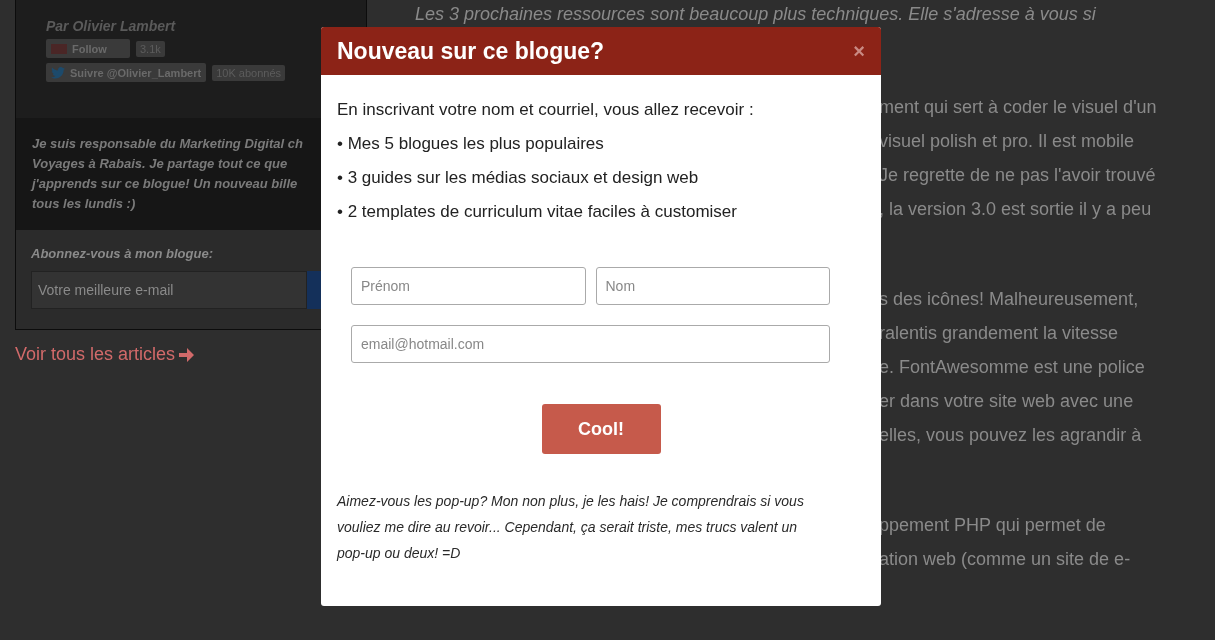 This screenshot has width=1215, height=640. What do you see at coordinates (84, 204) in the screenshot?
I see `bio-text: tous les lundis :)` at bounding box center [84, 204].